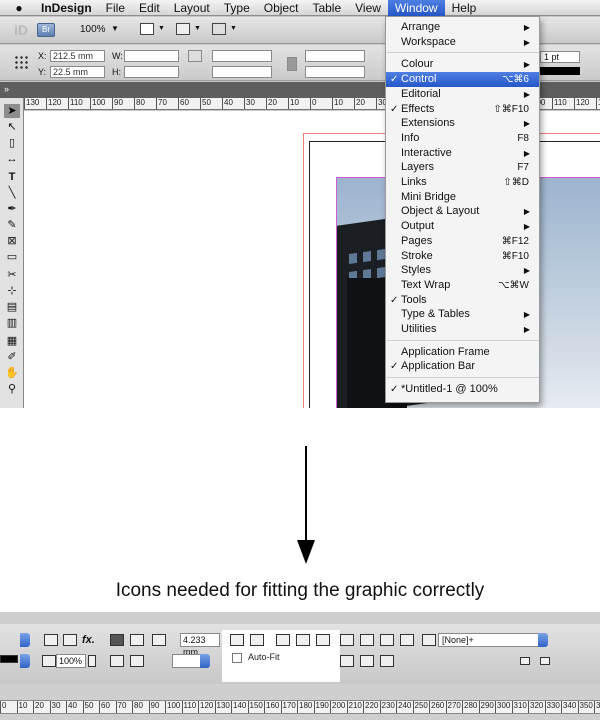  Describe the element at coordinates (12, 323) in the screenshot. I see `gradient-feather-tool-icon: ▥` at that location.